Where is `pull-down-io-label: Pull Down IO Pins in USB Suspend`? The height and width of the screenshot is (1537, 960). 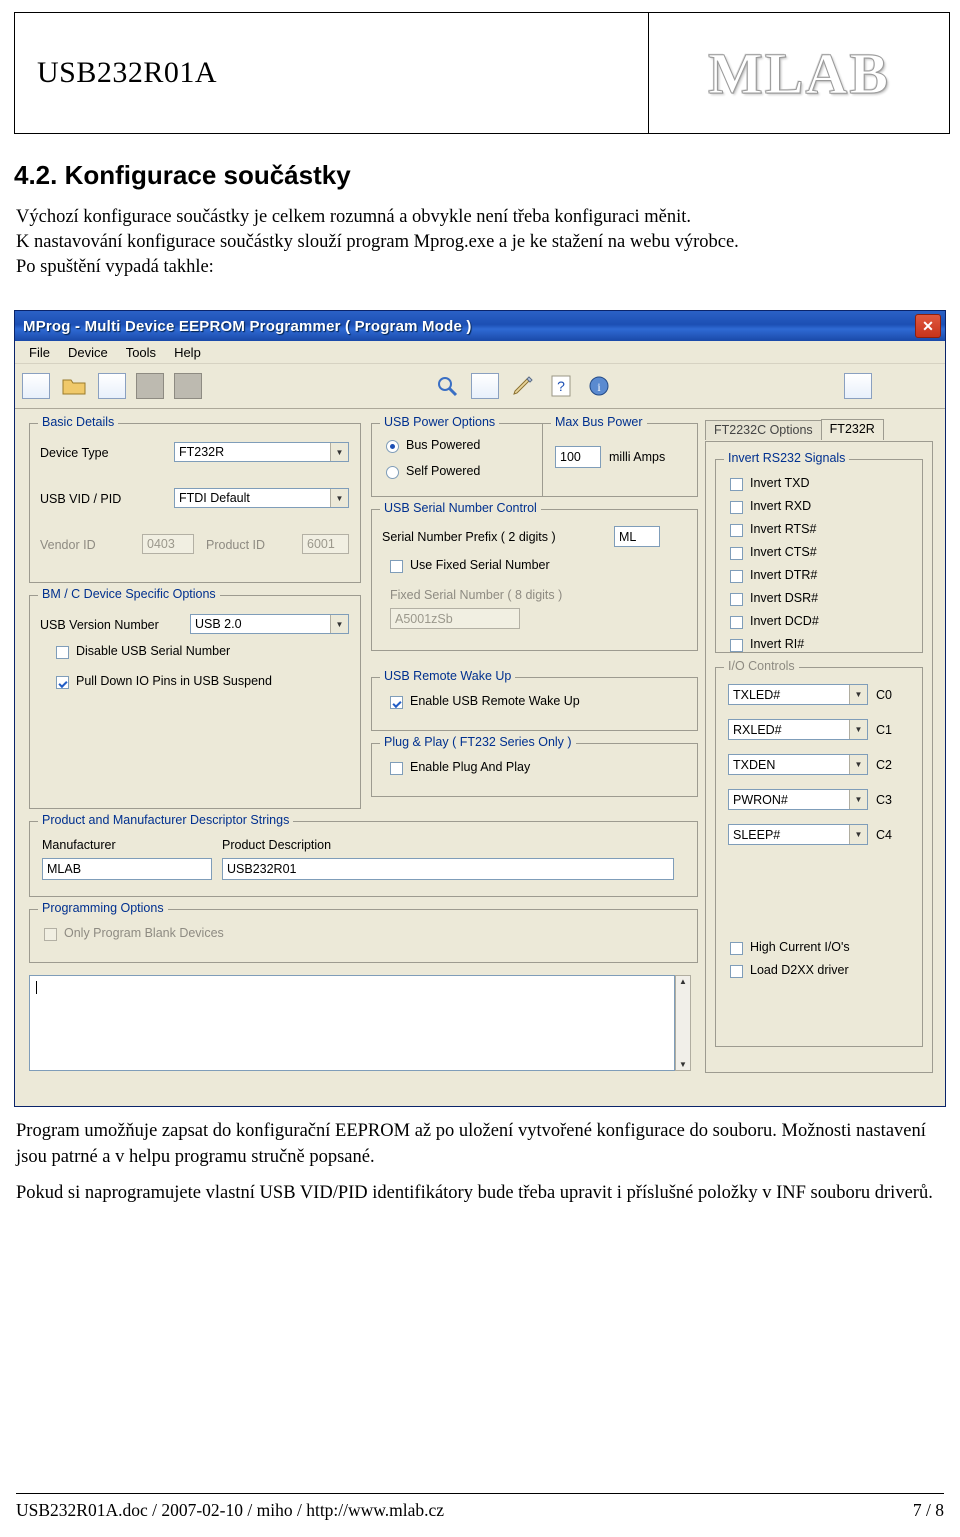
pull-down-io-label: Pull Down IO Pins in USB Suspend is located at coordinates (174, 681).